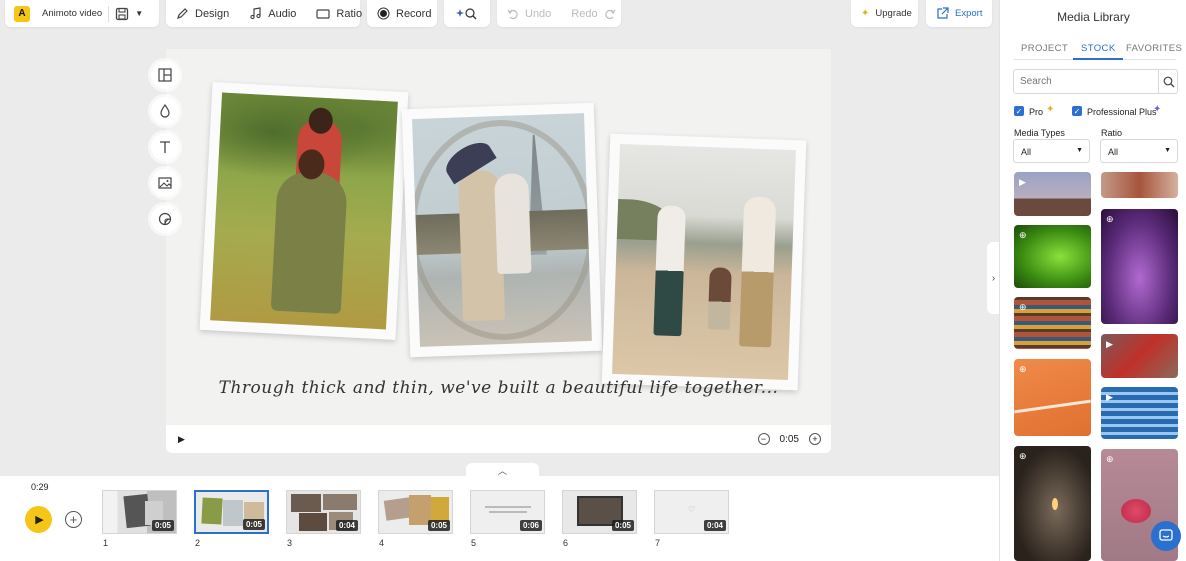 The image size is (1186, 561). What do you see at coordinates (502, 470) in the screenshot?
I see `timeline-collapse-handle: ︿` at bounding box center [502, 470].